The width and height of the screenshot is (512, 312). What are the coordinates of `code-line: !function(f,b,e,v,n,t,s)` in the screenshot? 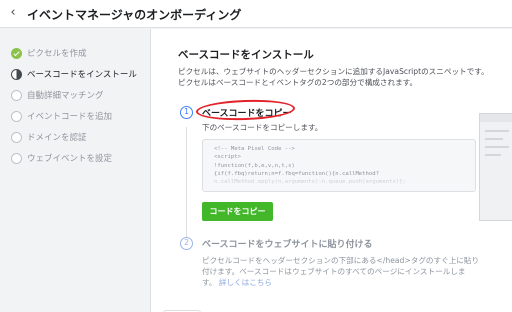 It's located at (254, 165).